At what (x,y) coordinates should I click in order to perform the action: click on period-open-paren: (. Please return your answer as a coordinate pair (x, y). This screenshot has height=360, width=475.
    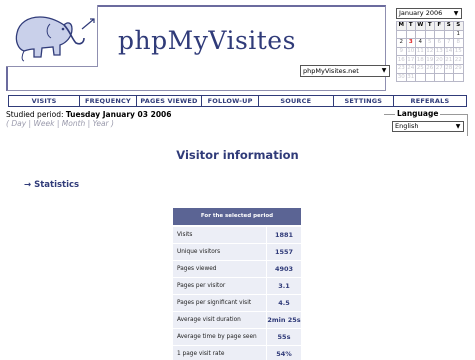
    Looking at the image, I should click on (7, 123).